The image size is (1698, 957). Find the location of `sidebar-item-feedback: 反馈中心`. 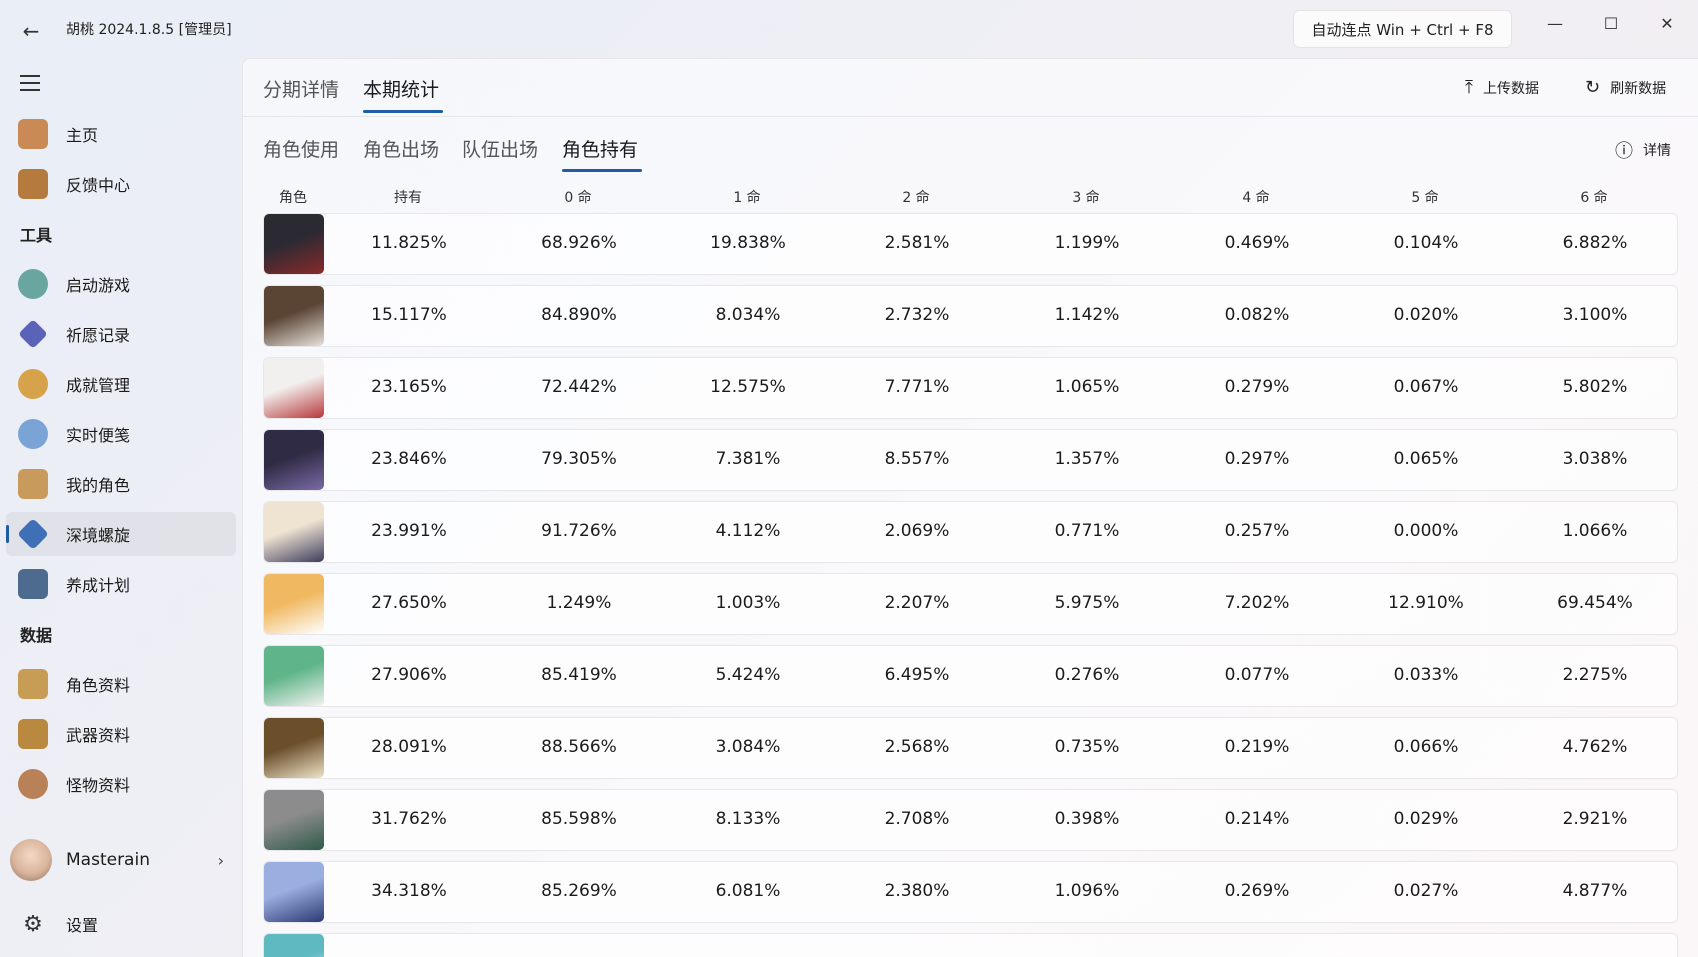

sidebar-item-feedback: 反馈中心 is located at coordinates (121, 184).